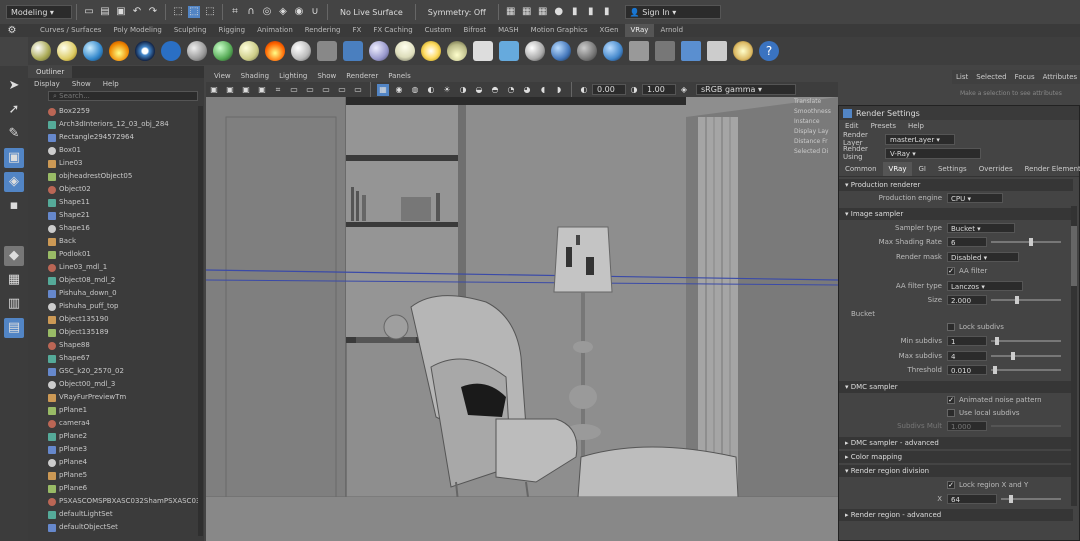  Describe the element at coordinates (283, 12) in the screenshot. I see `snap-view-icon: ◈` at that location.